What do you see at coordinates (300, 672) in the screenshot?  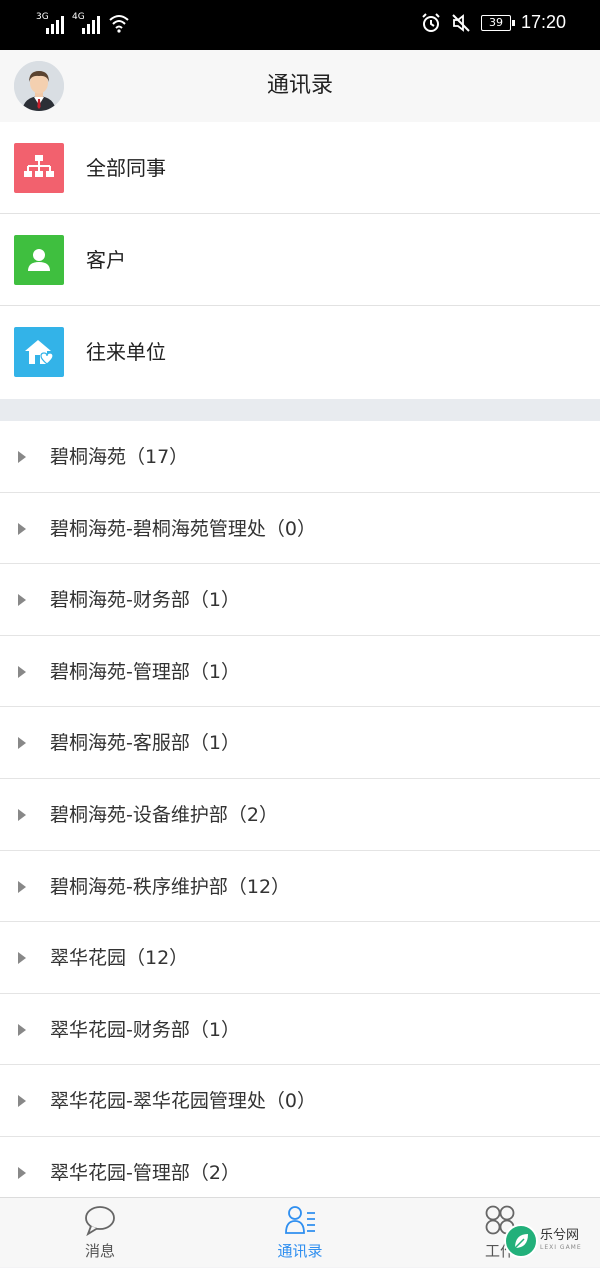 I see `department-row: 碧桐海苑-管理部（1）` at bounding box center [300, 672].